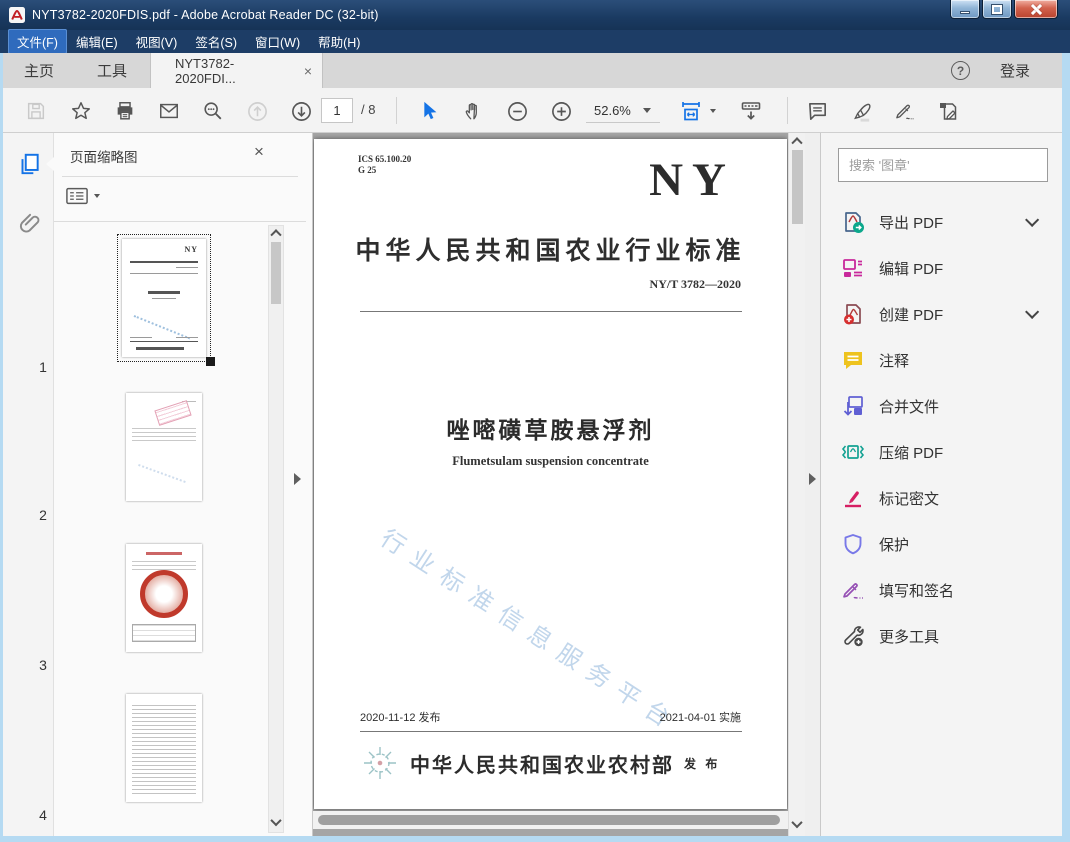 The width and height of the screenshot is (1070, 842). Describe the element at coordinates (276, 529) in the screenshot. I see `thumbnails-scrollbar` at that location.